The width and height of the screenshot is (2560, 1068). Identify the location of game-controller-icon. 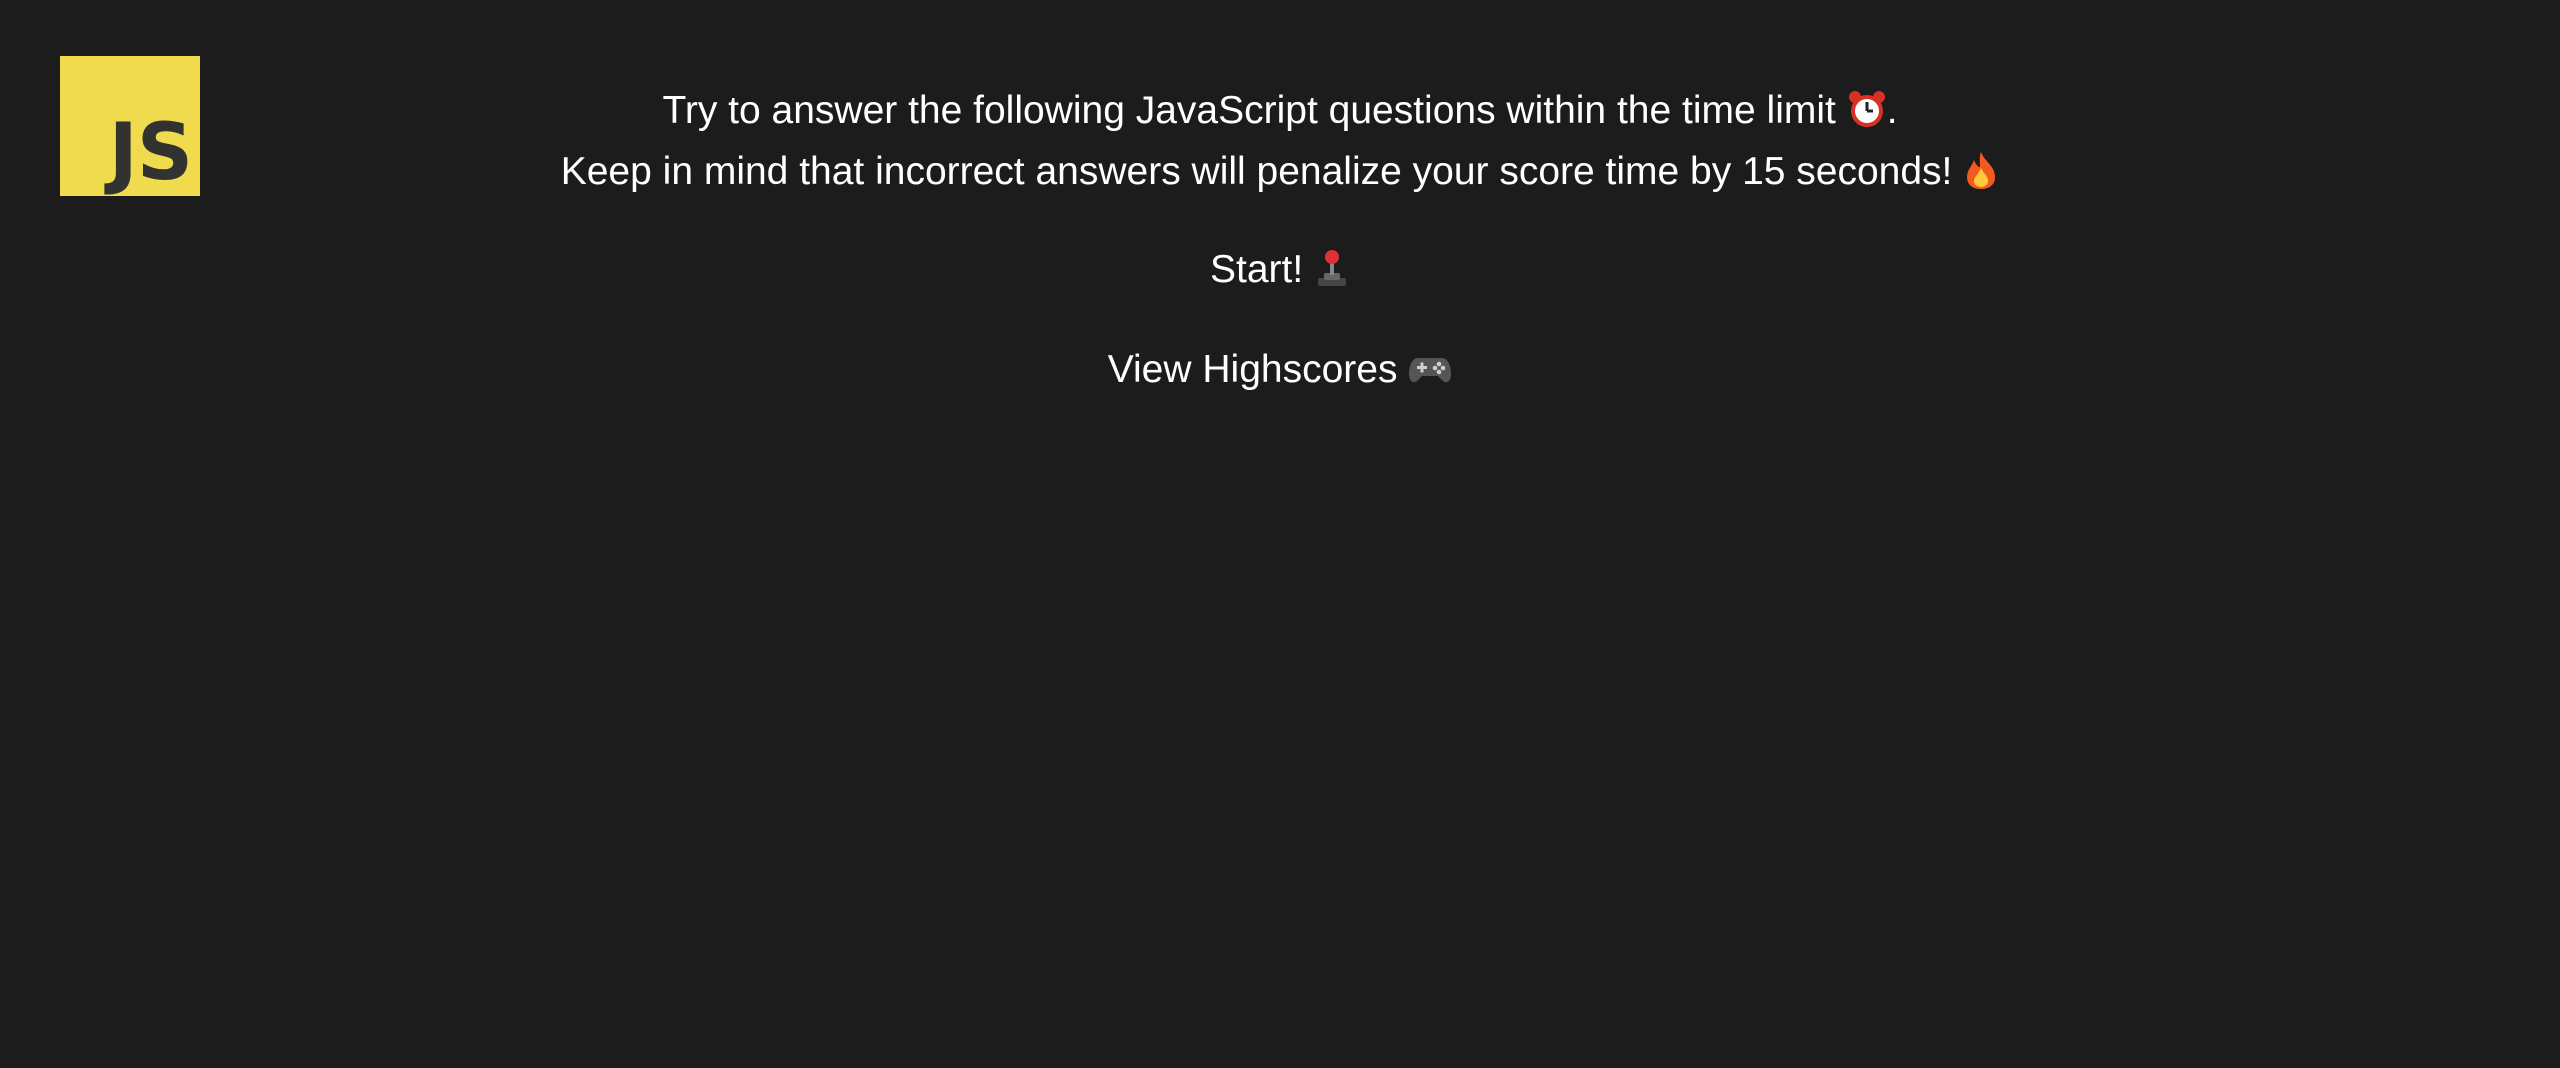
(1430, 369).